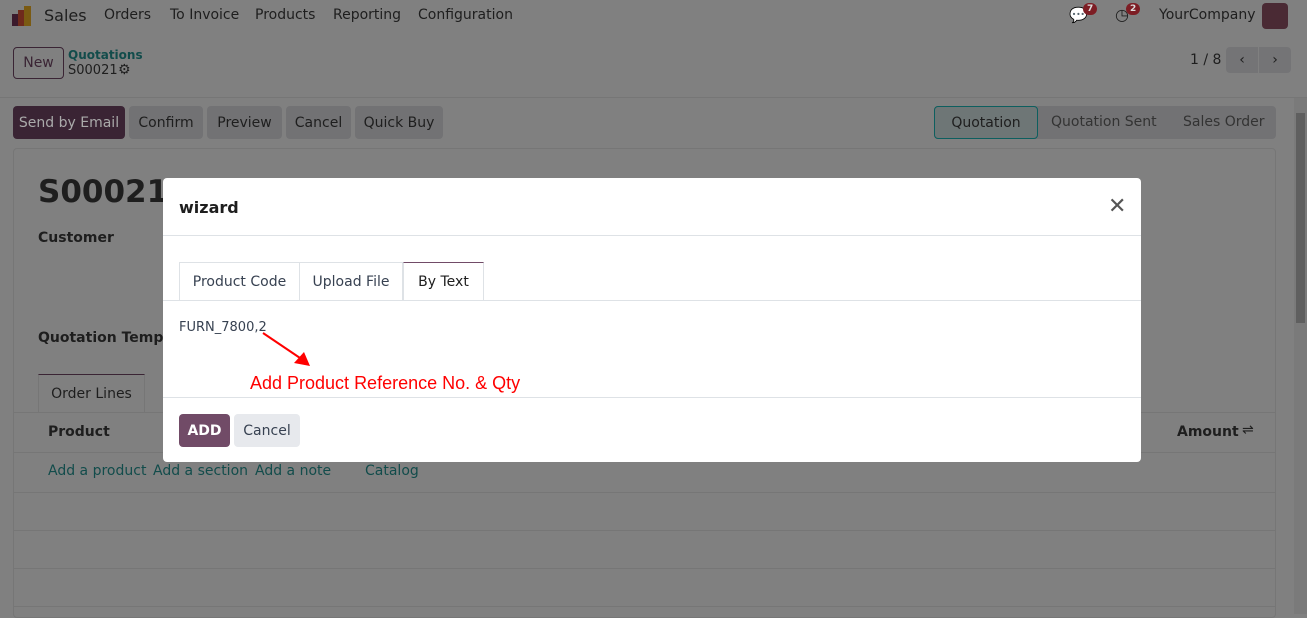 This screenshot has width=1307, height=618. What do you see at coordinates (23, 16) in the screenshot?
I see `sales-app-logo` at bounding box center [23, 16].